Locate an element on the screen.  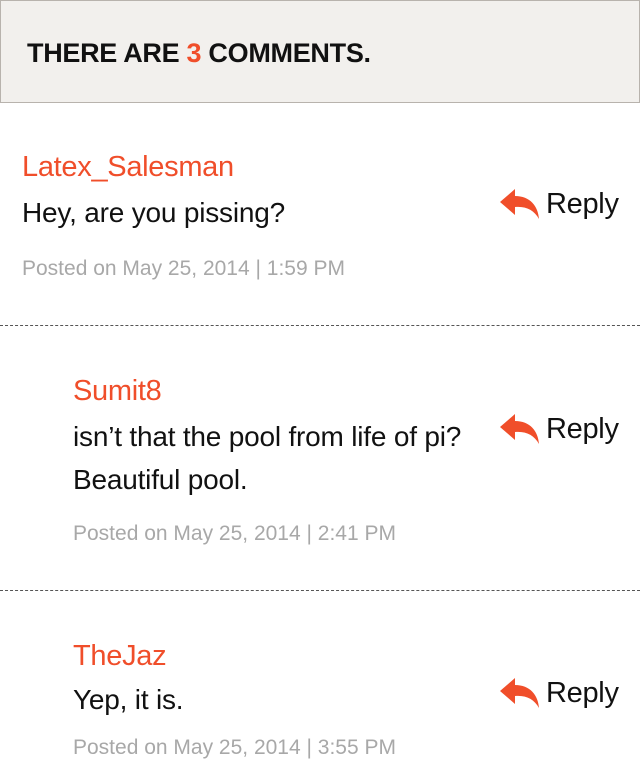
comment-text: Yep, it is. is located at coordinates (128, 699).